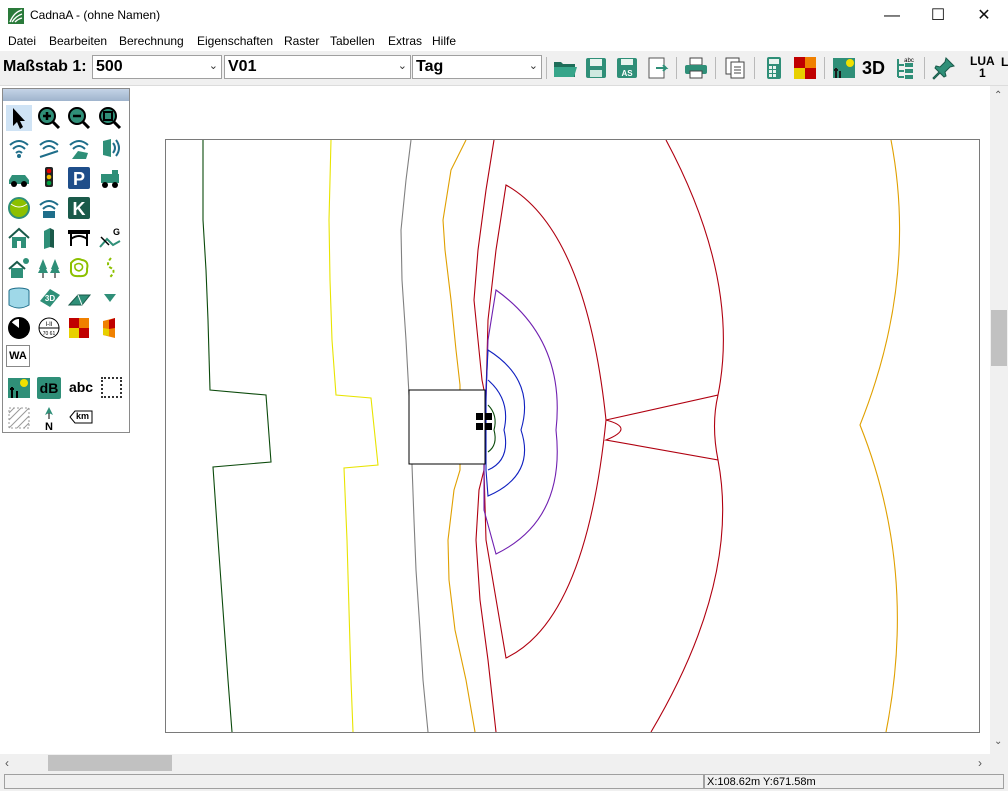  What do you see at coordinates (998, 95) in the screenshot?
I see `scroll-up-icon: ⌃` at bounding box center [998, 95].